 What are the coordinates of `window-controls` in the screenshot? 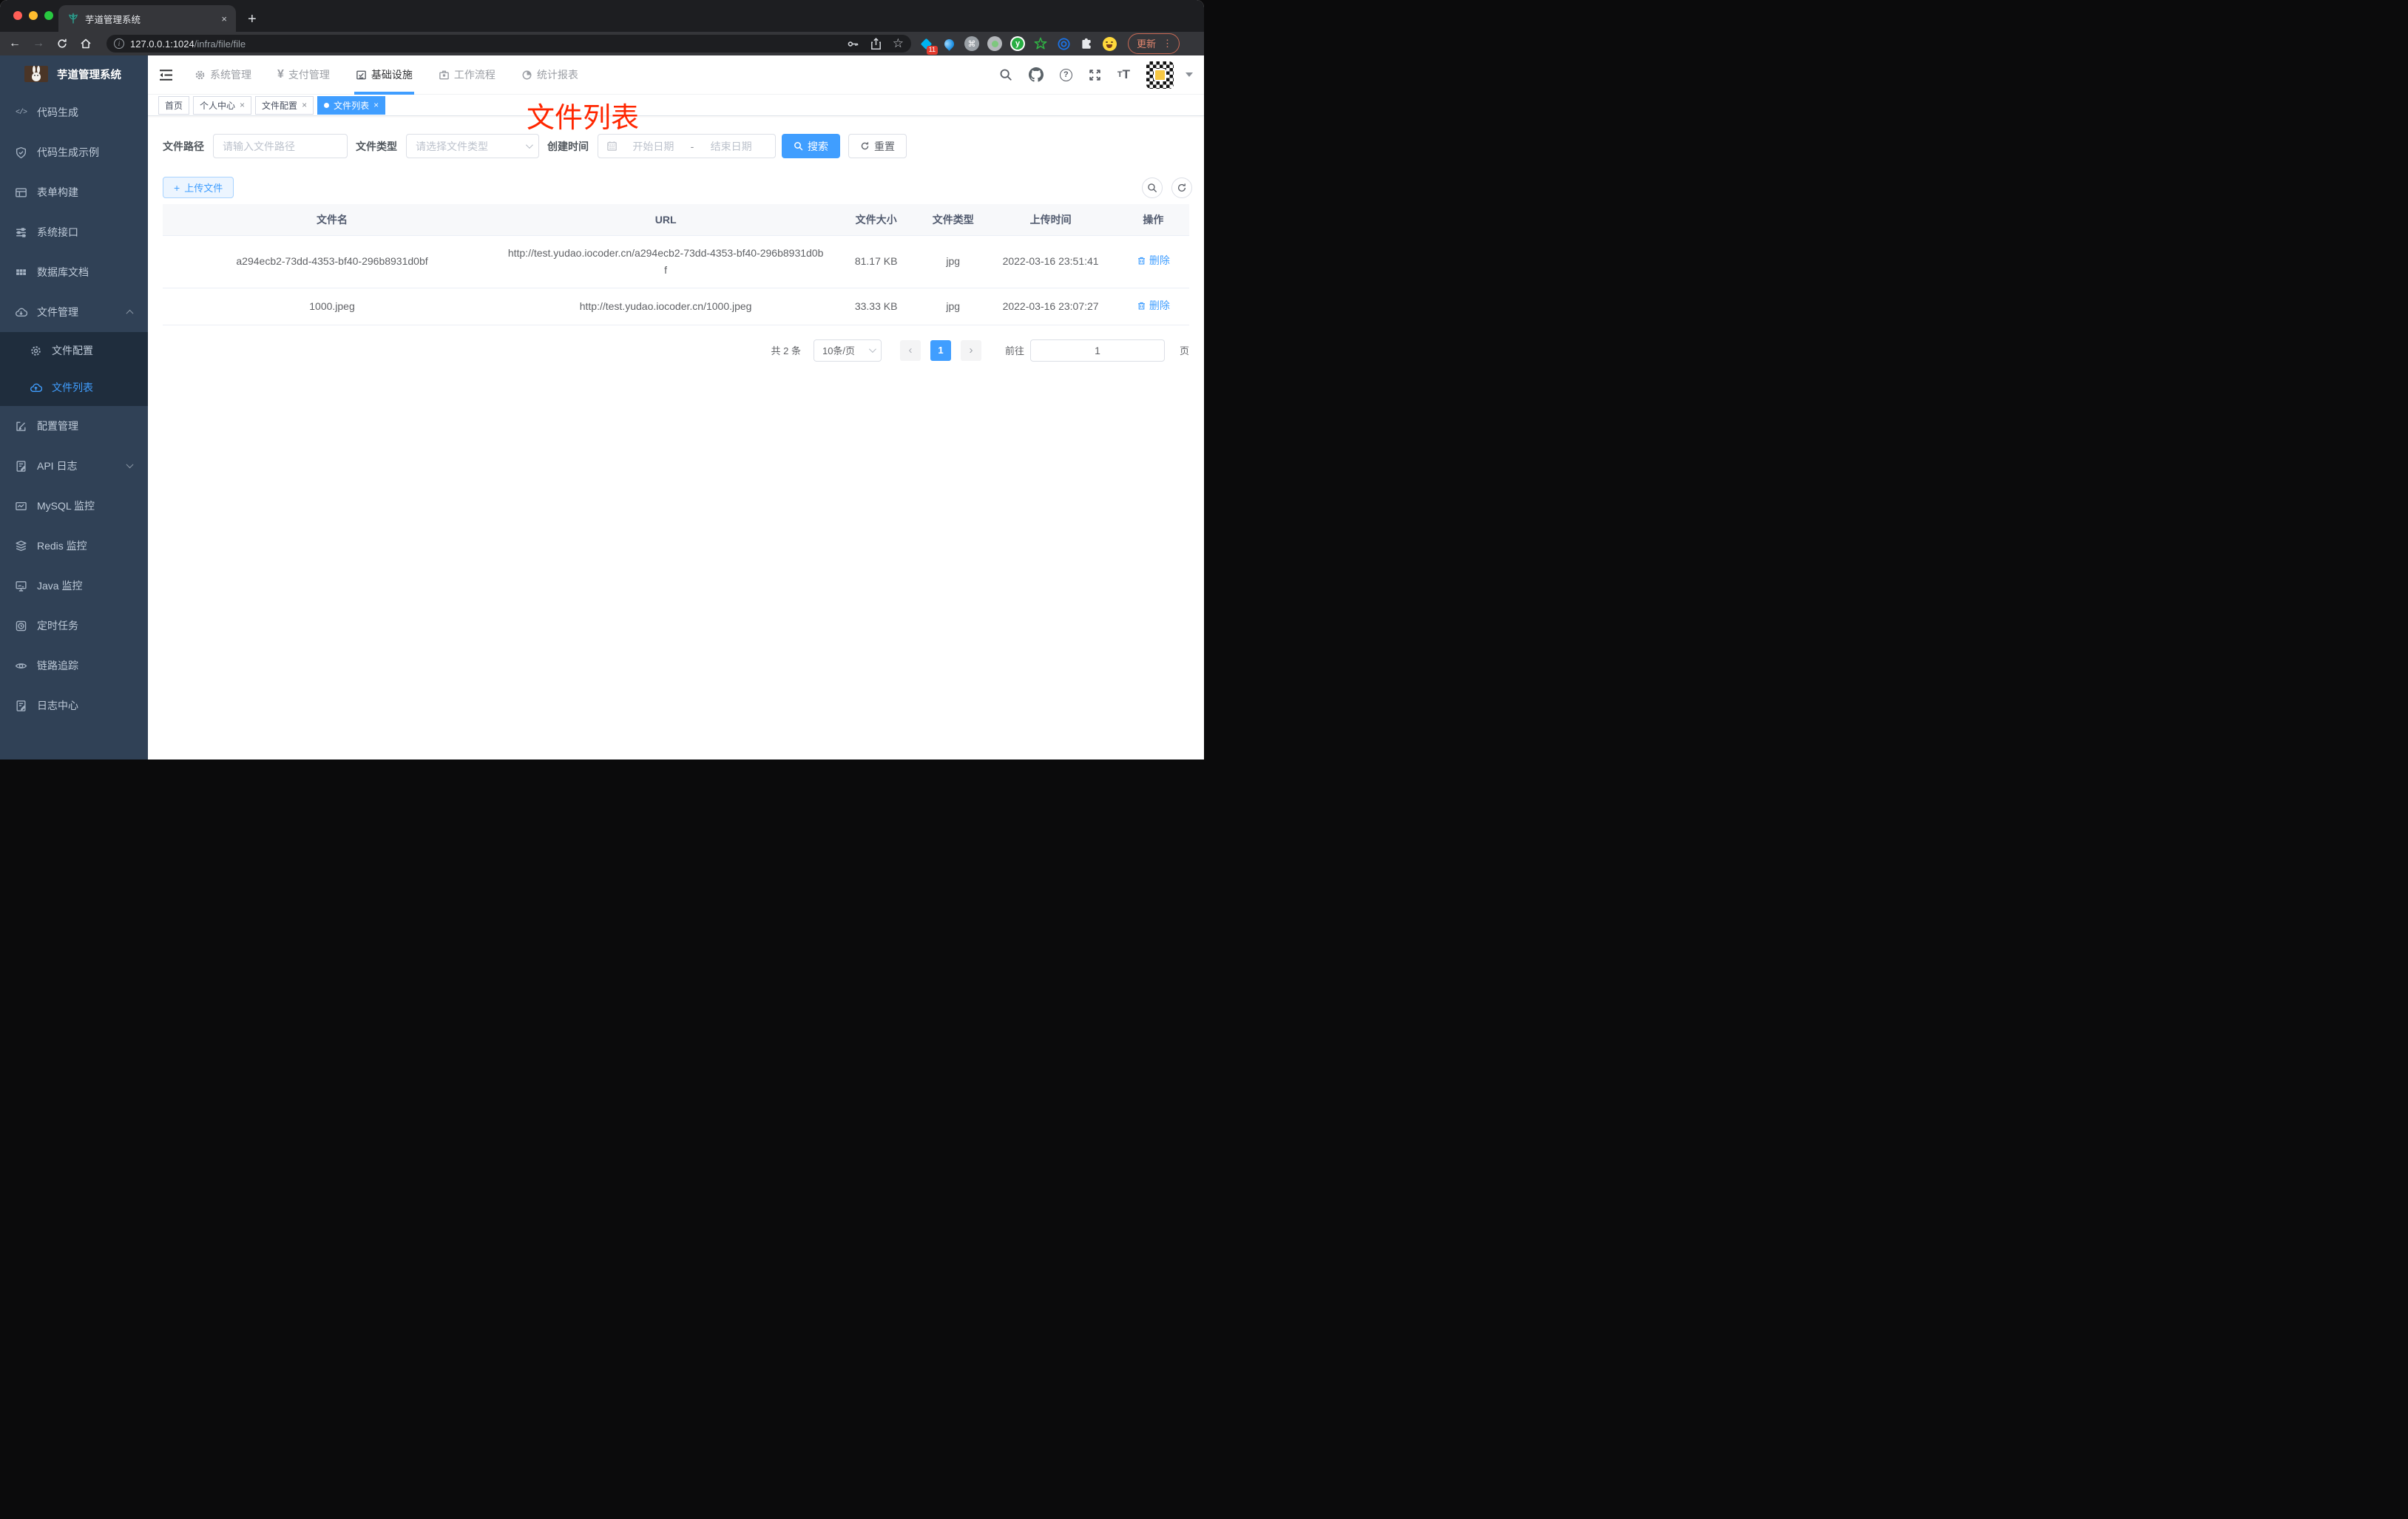 It's located at (33, 15).